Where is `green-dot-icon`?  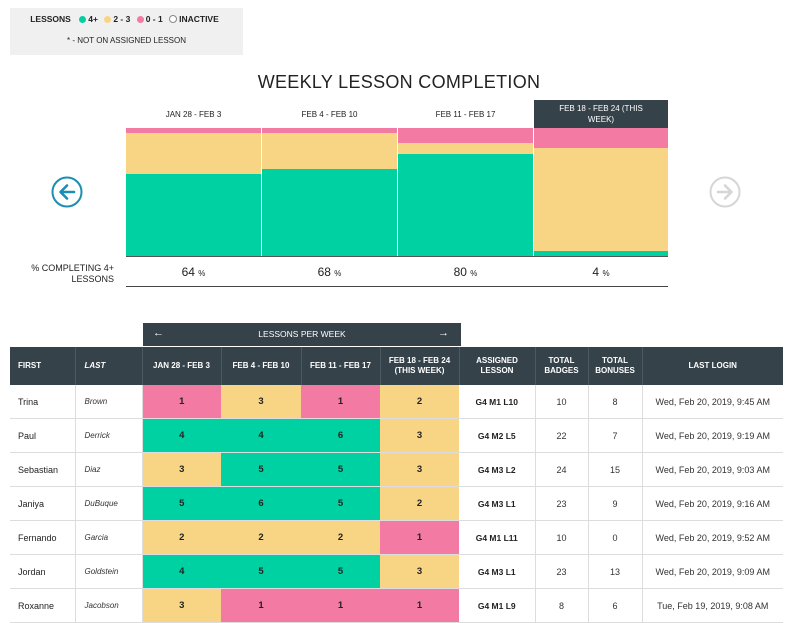
green-dot-icon is located at coordinates (83, 19).